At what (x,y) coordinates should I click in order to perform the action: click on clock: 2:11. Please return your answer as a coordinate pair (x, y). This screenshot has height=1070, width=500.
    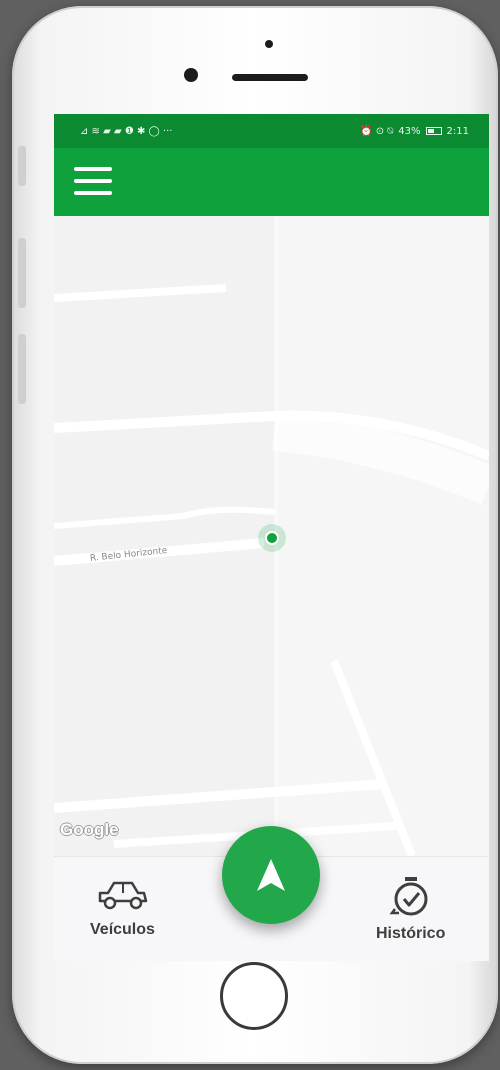
    Looking at the image, I should click on (457, 131).